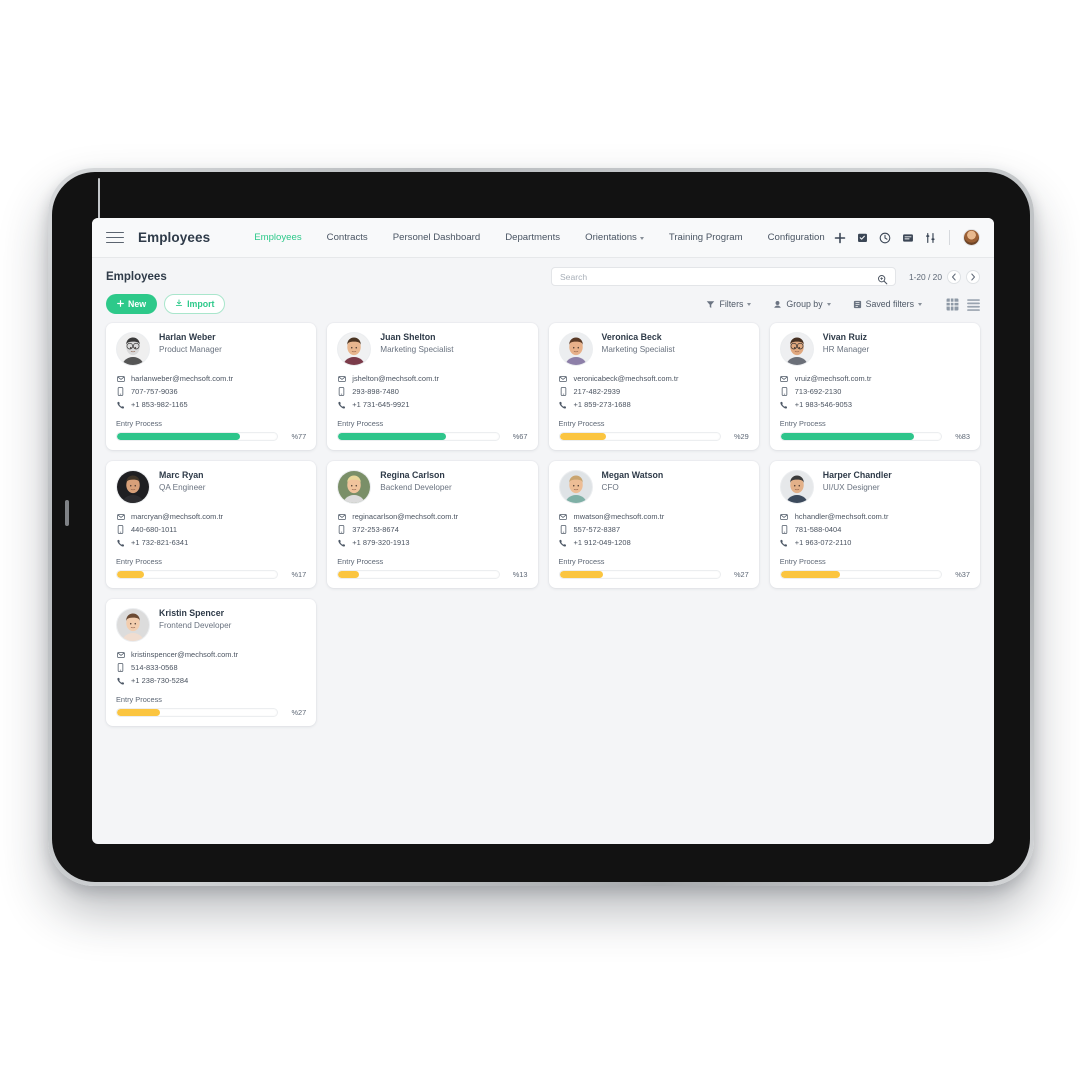 This screenshot has width=1080, height=1080. I want to click on nav-item-label: Training Program, so click(705, 237).